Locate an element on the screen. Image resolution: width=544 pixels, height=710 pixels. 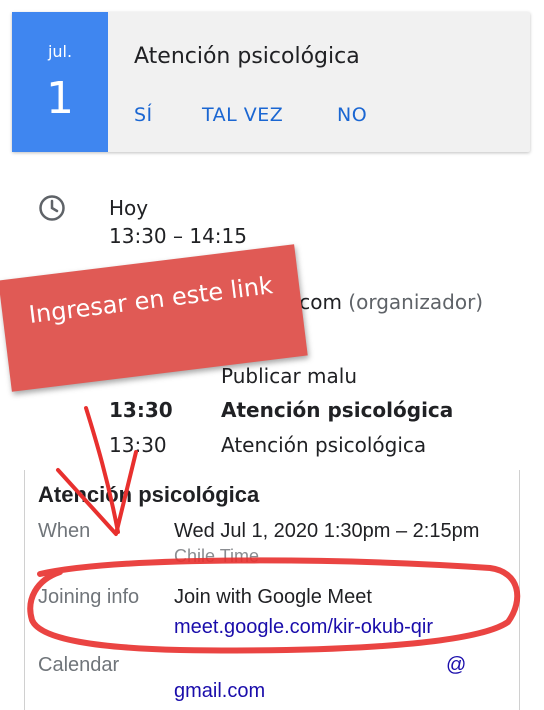
clock-icon is located at coordinates (52, 208).